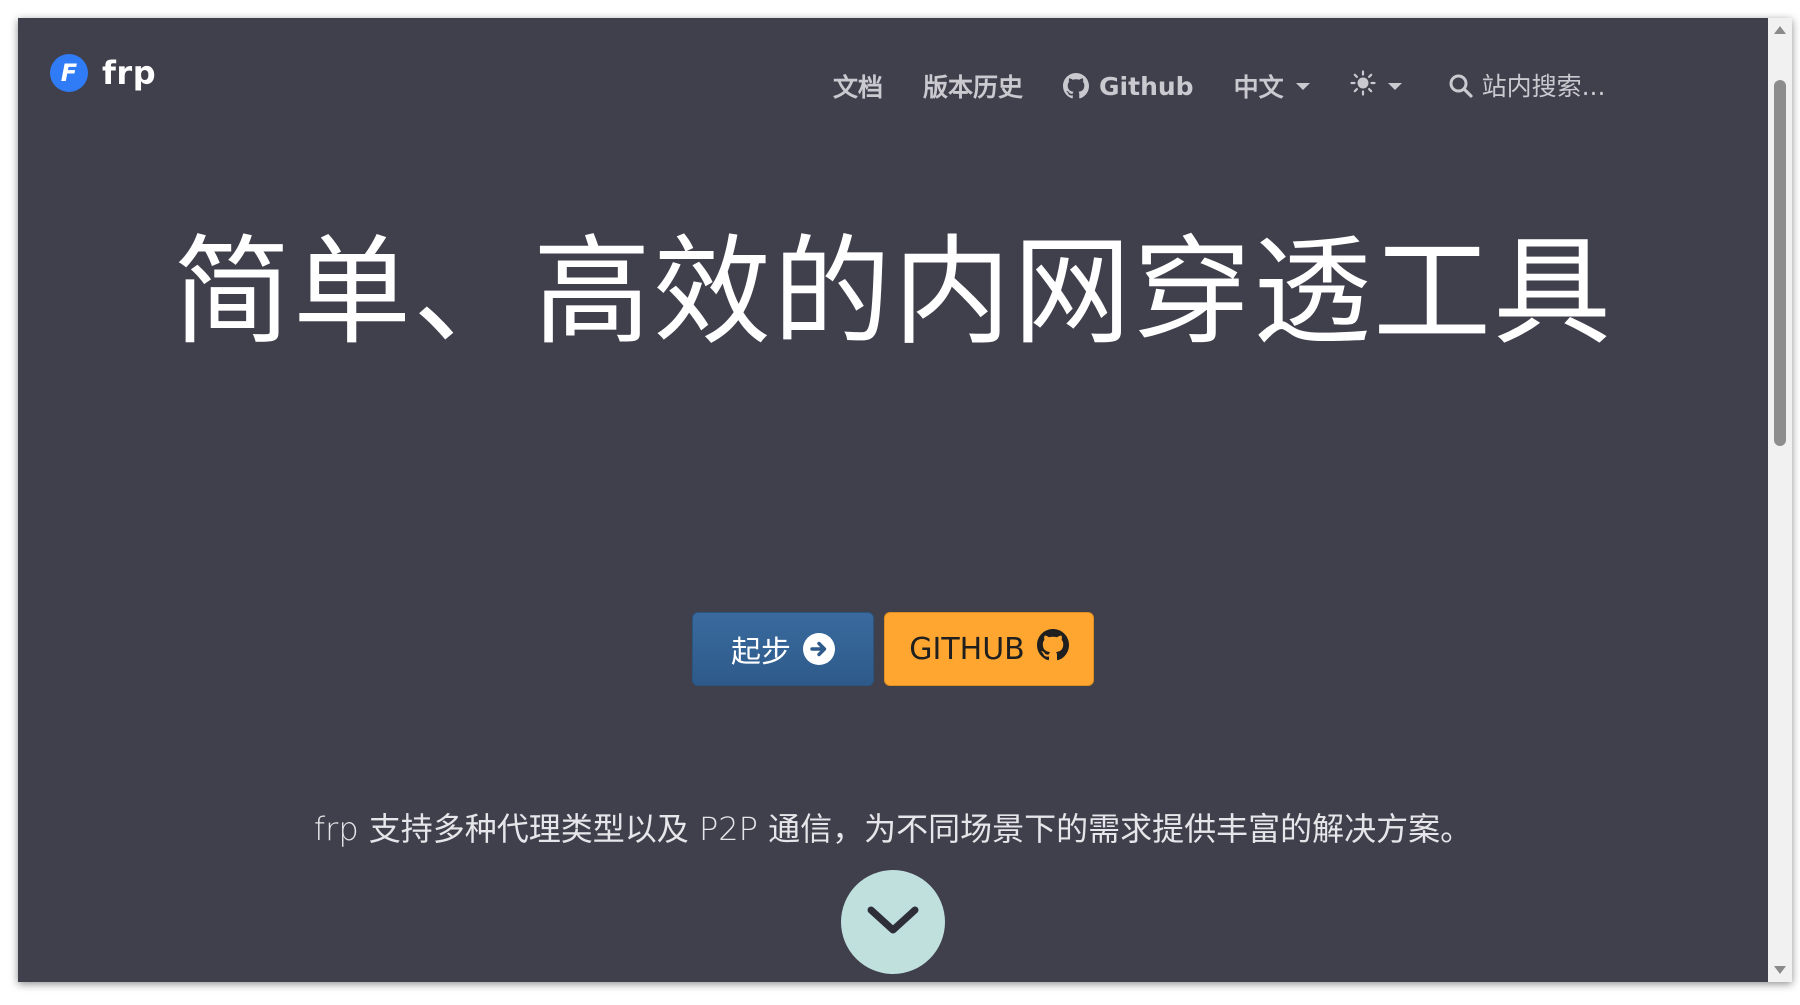  I want to click on scroll-down-button, so click(893, 922).